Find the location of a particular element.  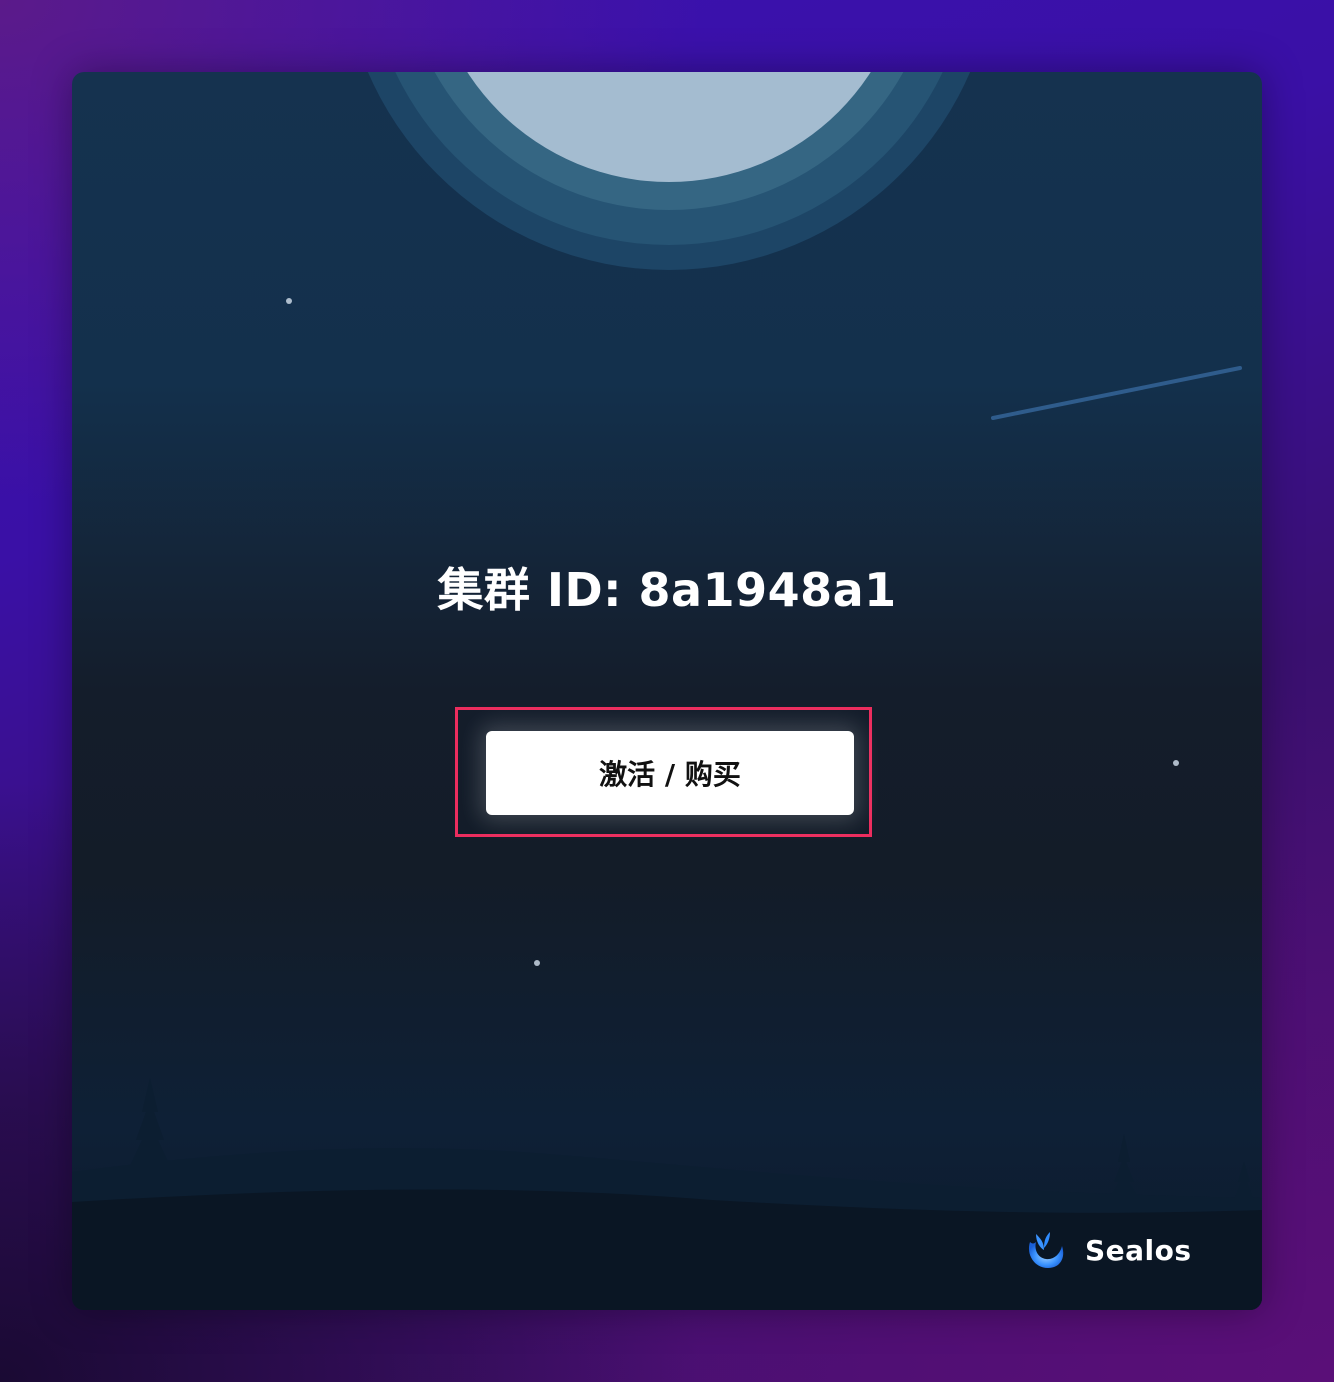

brand-name: Sealos is located at coordinates (1138, 1250).